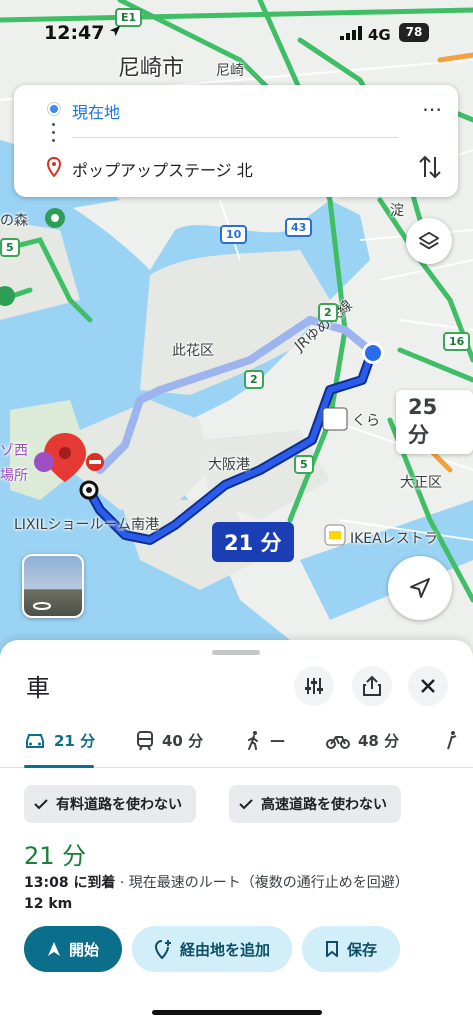  Describe the element at coordinates (262, 883) in the screenshot. I see `arrival-note: · 現在最速のルート（複数の通行止めを回避）` at that location.